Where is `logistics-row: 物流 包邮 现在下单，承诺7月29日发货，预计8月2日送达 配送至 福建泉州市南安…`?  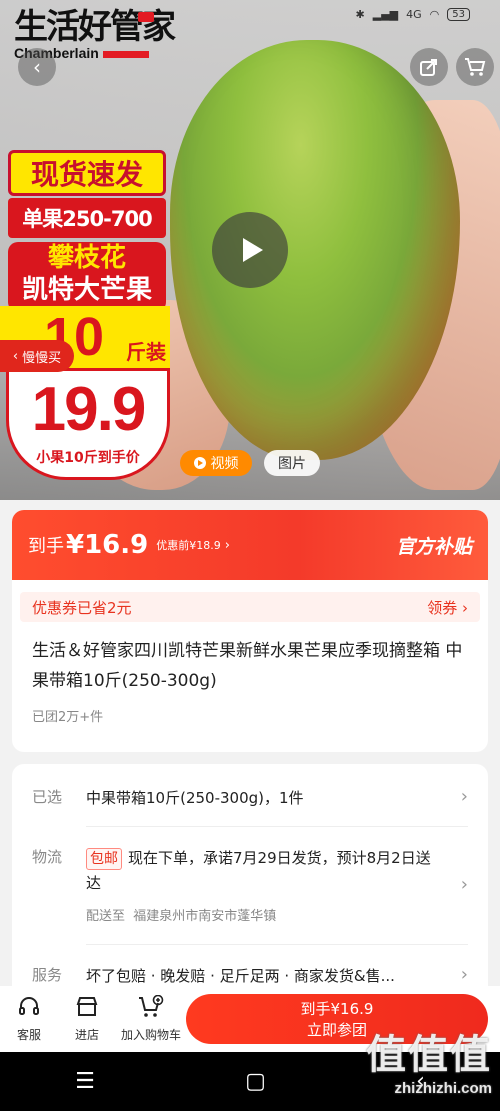 logistics-row: 物流 包邮 现在下单，承诺7月29日发货，预计8月2日送达 配送至 福建泉州市南安… is located at coordinates (250, 891).